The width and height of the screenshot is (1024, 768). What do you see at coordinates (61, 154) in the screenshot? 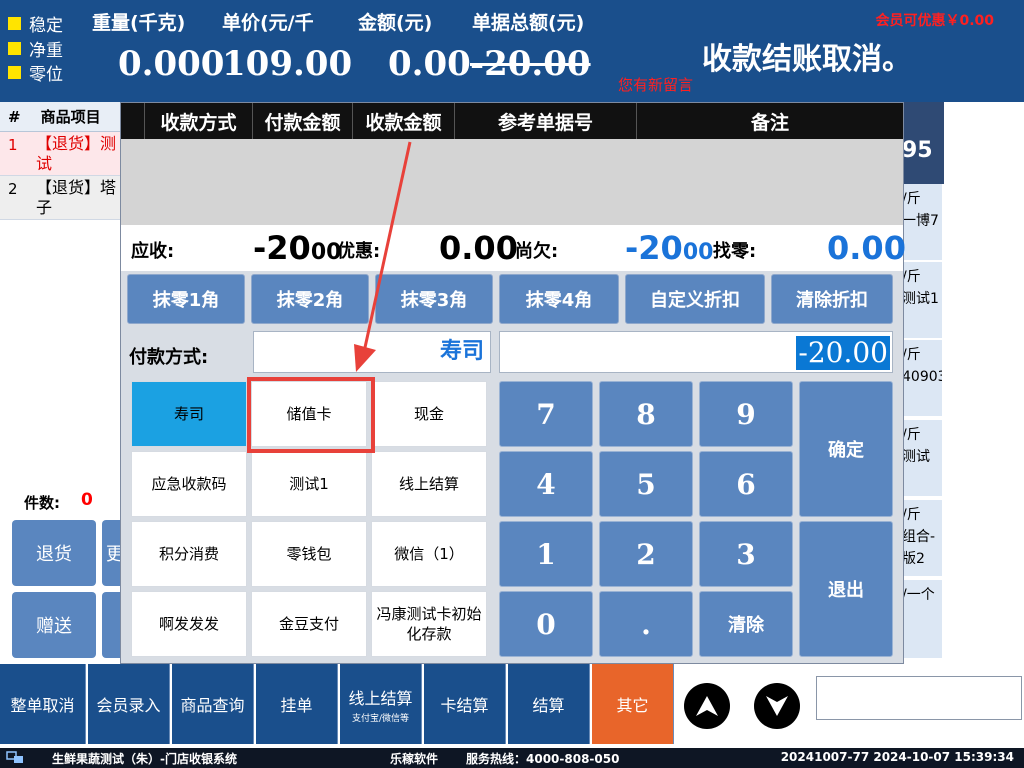
I see `table-row: 1 【退货】测试` at bounding box center [61, 154].